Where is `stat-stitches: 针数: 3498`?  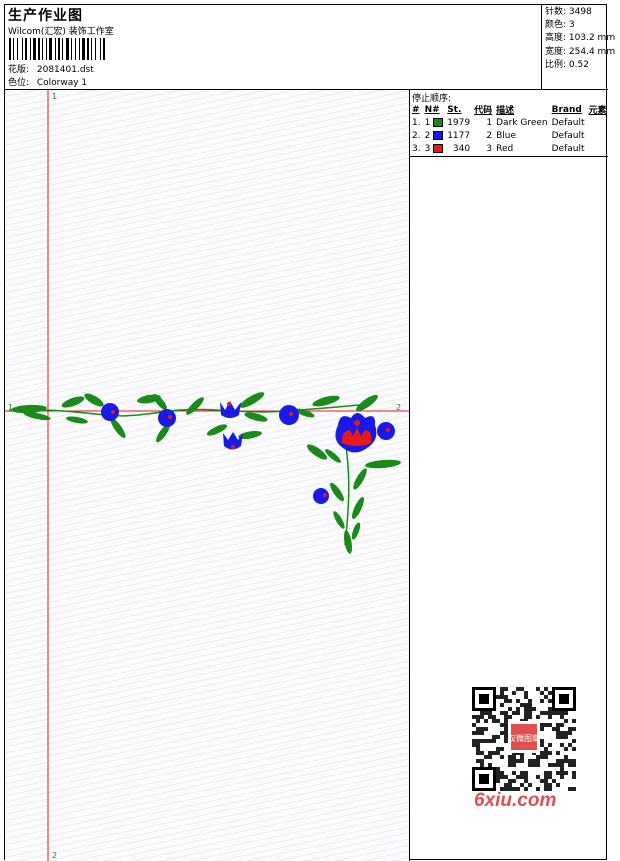 stat-stitches: 针数: 3498 is located at coordinates (568, 12).